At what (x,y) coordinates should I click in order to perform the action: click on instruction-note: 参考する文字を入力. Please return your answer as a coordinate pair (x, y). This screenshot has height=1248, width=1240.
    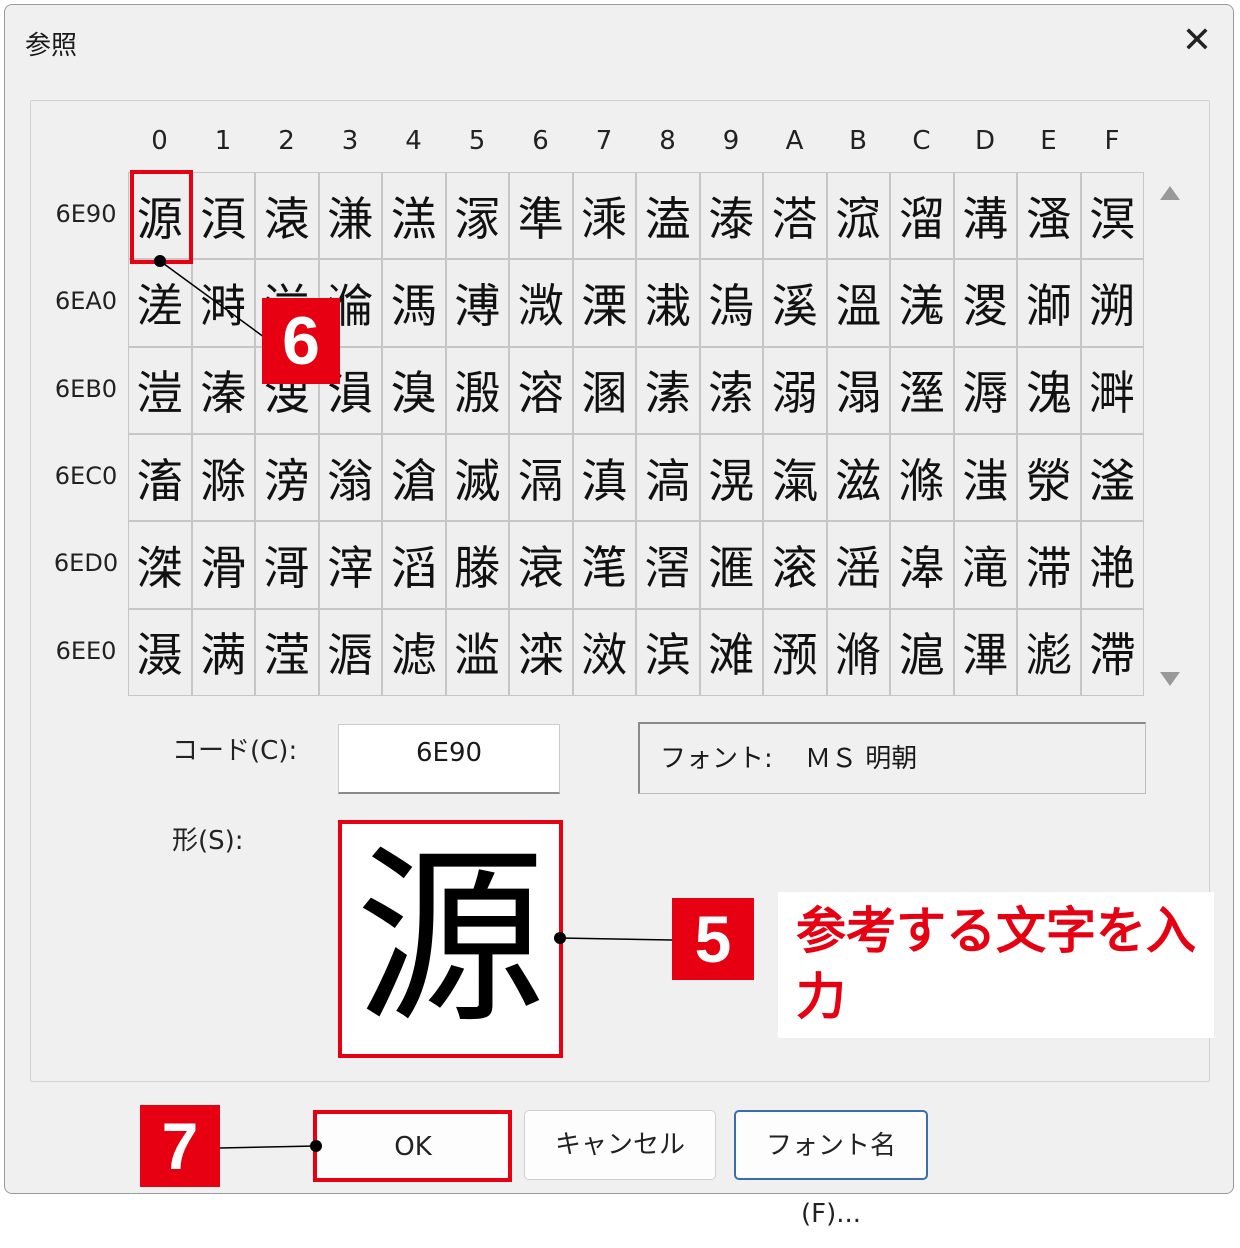
    Looking at the image, I should click on (996, 965).